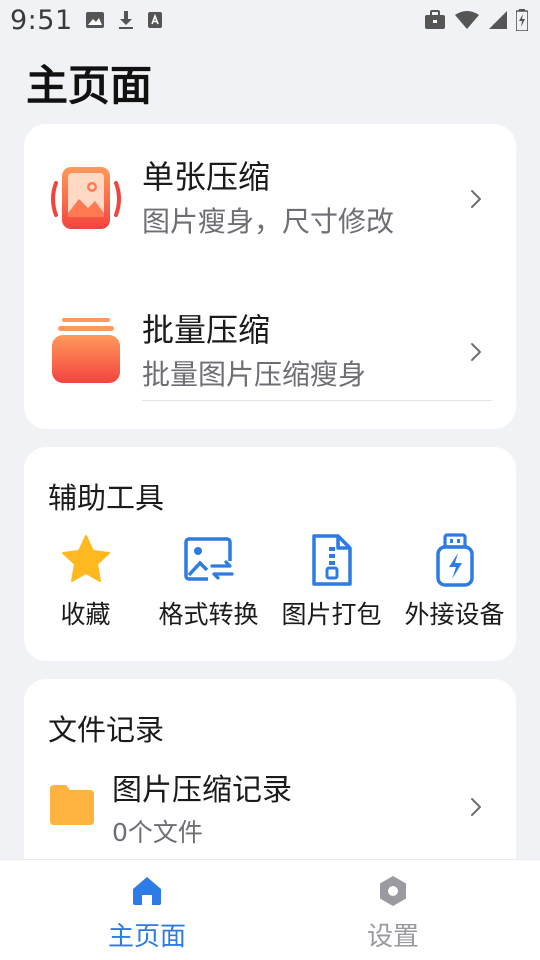 The height and width of the screenshot is (960, 540). I want to click on tool-external-device: 外接设备, so click(454, 583).